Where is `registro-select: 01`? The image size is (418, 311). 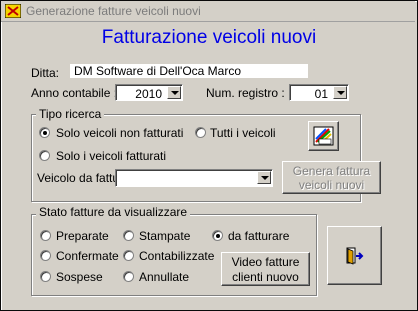
registro-select: 01 is located at coordinates (319, 92).